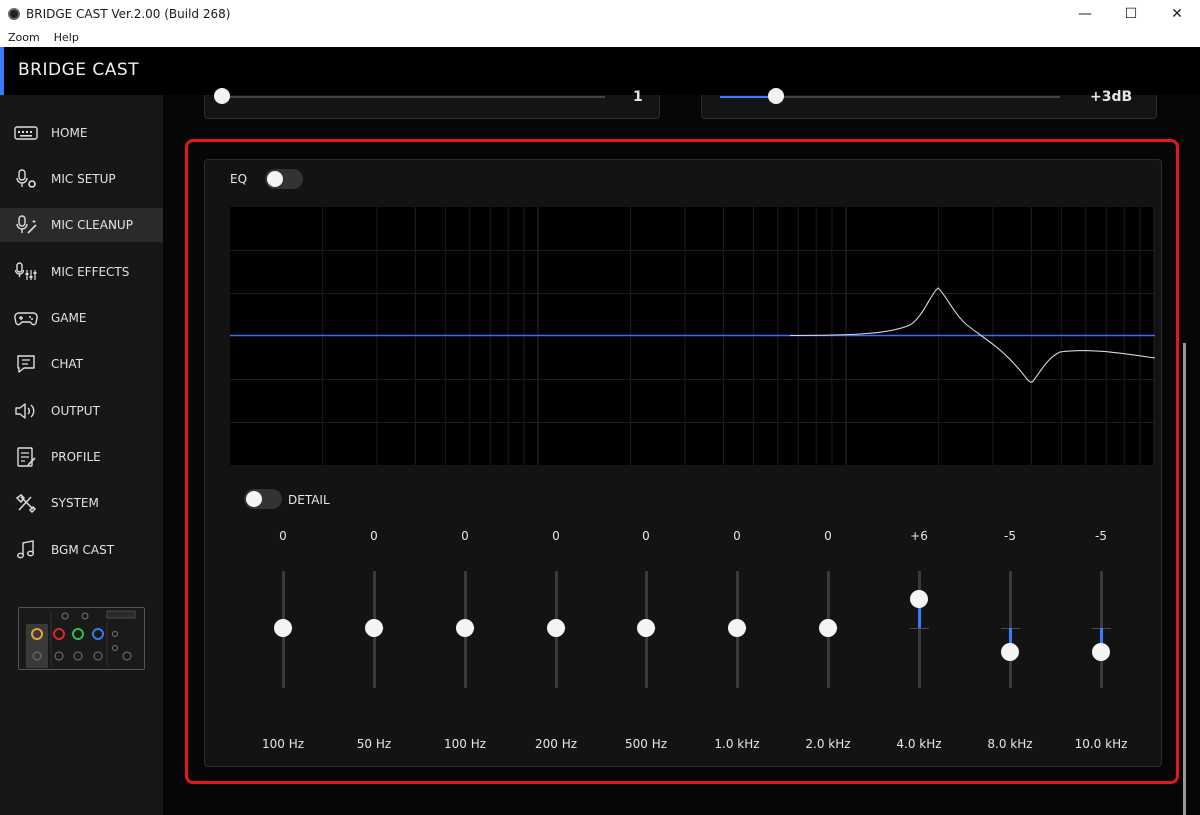 The height and width of the screenshot is (815, 1200). What do you see at coordinates (79, 70) in the screenshot?
I see `brand-title: BRIDGE CAST` at bounding box center [79, 70].